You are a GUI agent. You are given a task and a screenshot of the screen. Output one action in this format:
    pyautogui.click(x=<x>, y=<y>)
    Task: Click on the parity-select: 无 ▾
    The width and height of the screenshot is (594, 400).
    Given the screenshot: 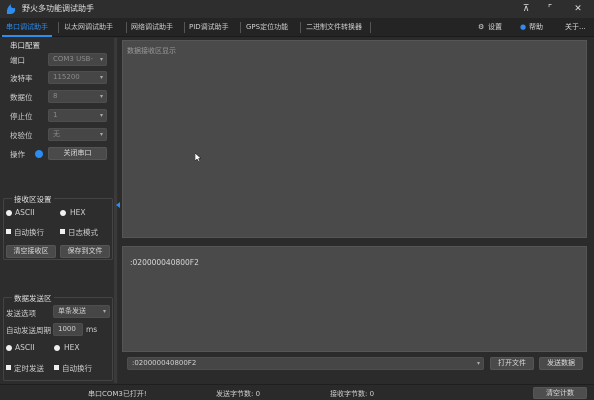 What is the action you would take?
    pyautogui.click(x=77, y=134)
    